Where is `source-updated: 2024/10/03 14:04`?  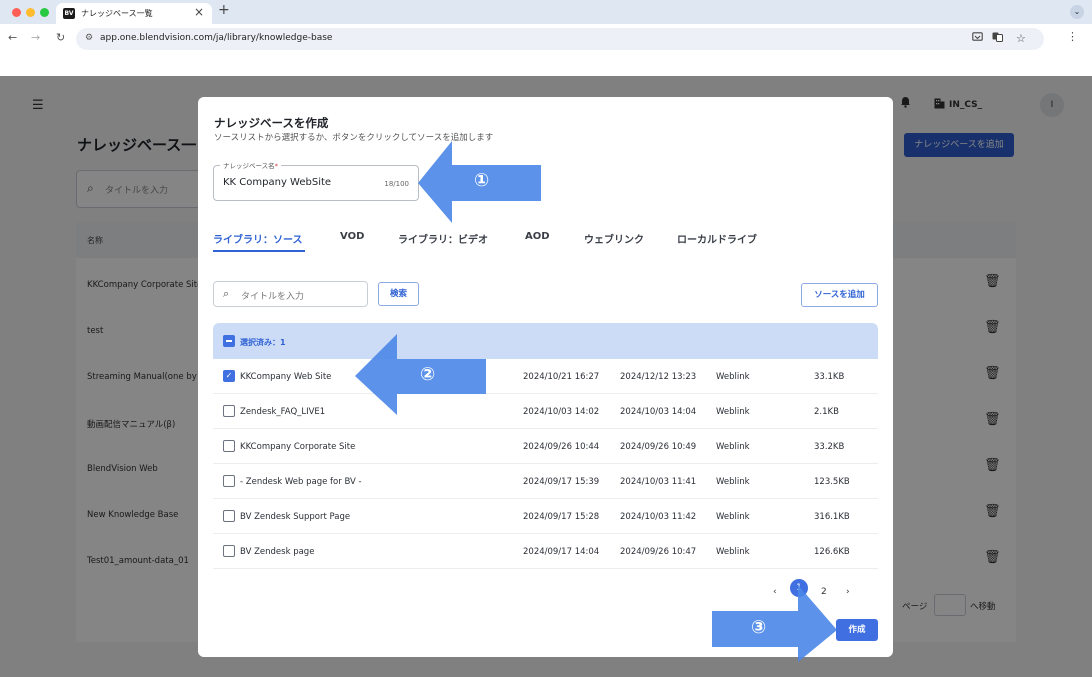 source-updated: 2024/10/03 14:04 is located at coordinates (658, 412).